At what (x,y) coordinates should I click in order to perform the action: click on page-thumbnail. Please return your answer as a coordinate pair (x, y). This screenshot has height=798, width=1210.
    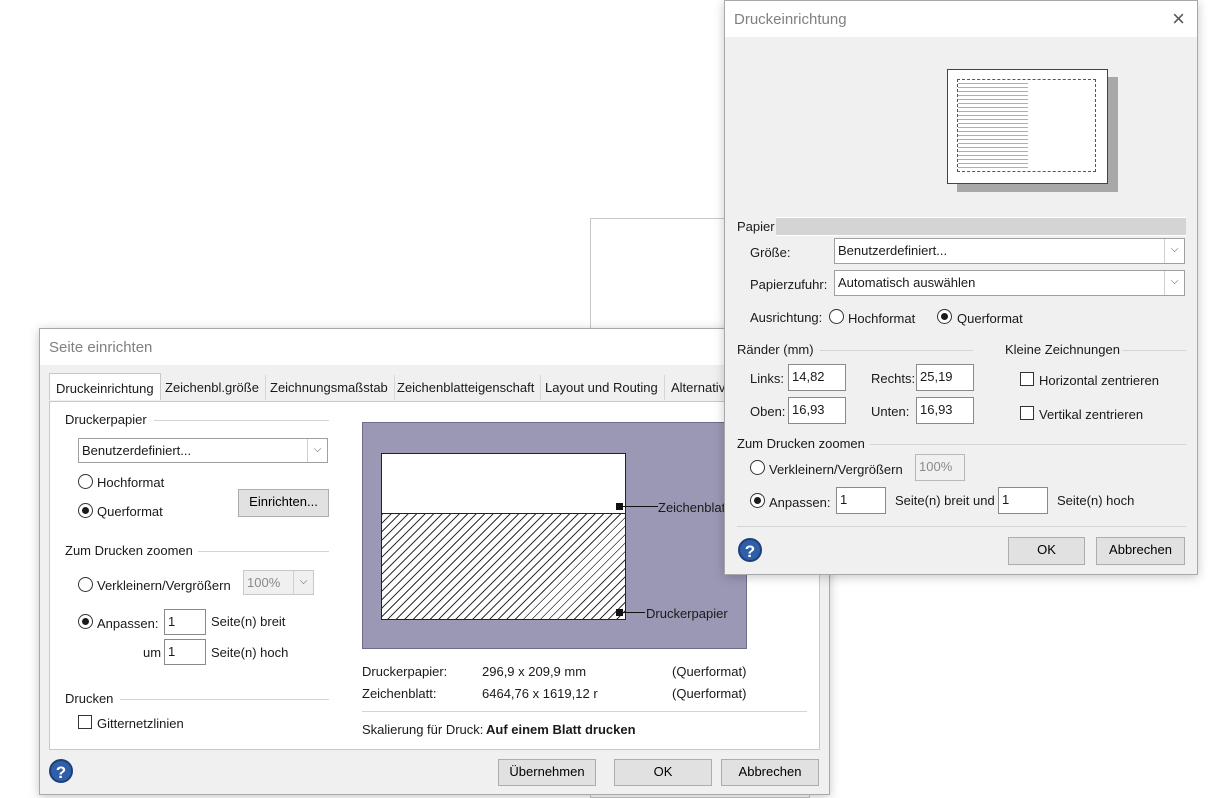
    Looking at the image, I should click on (1027, 126).